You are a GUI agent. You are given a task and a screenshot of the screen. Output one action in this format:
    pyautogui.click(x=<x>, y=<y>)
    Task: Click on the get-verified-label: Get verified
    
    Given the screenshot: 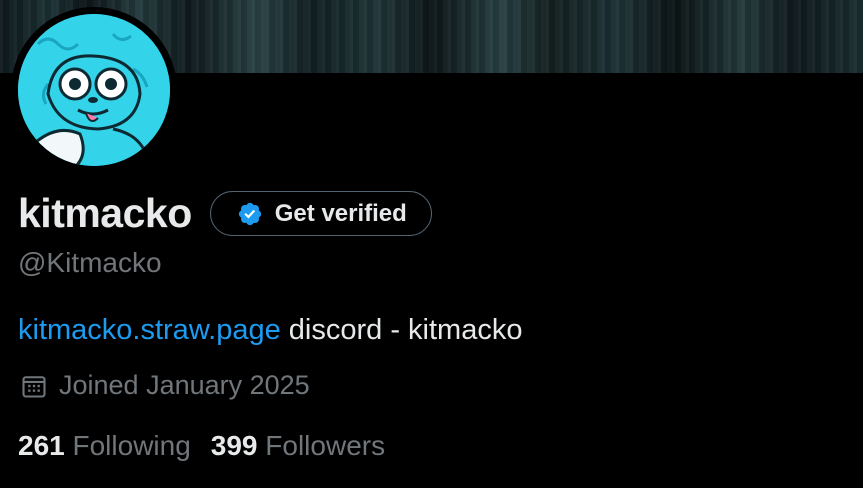 What is the action you would take?
    pyautogui.click(x=340, y=213)
    